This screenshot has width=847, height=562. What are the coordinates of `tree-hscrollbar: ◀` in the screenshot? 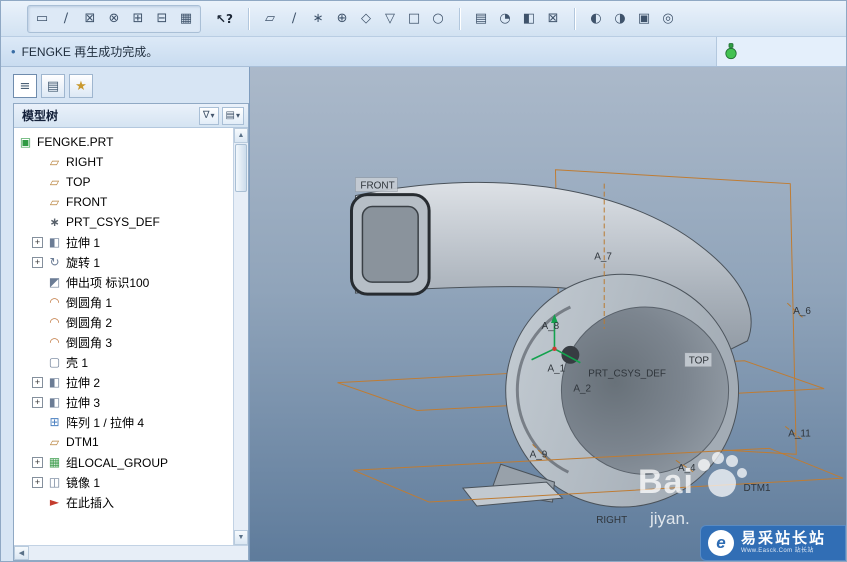 It's located at (131, 552).